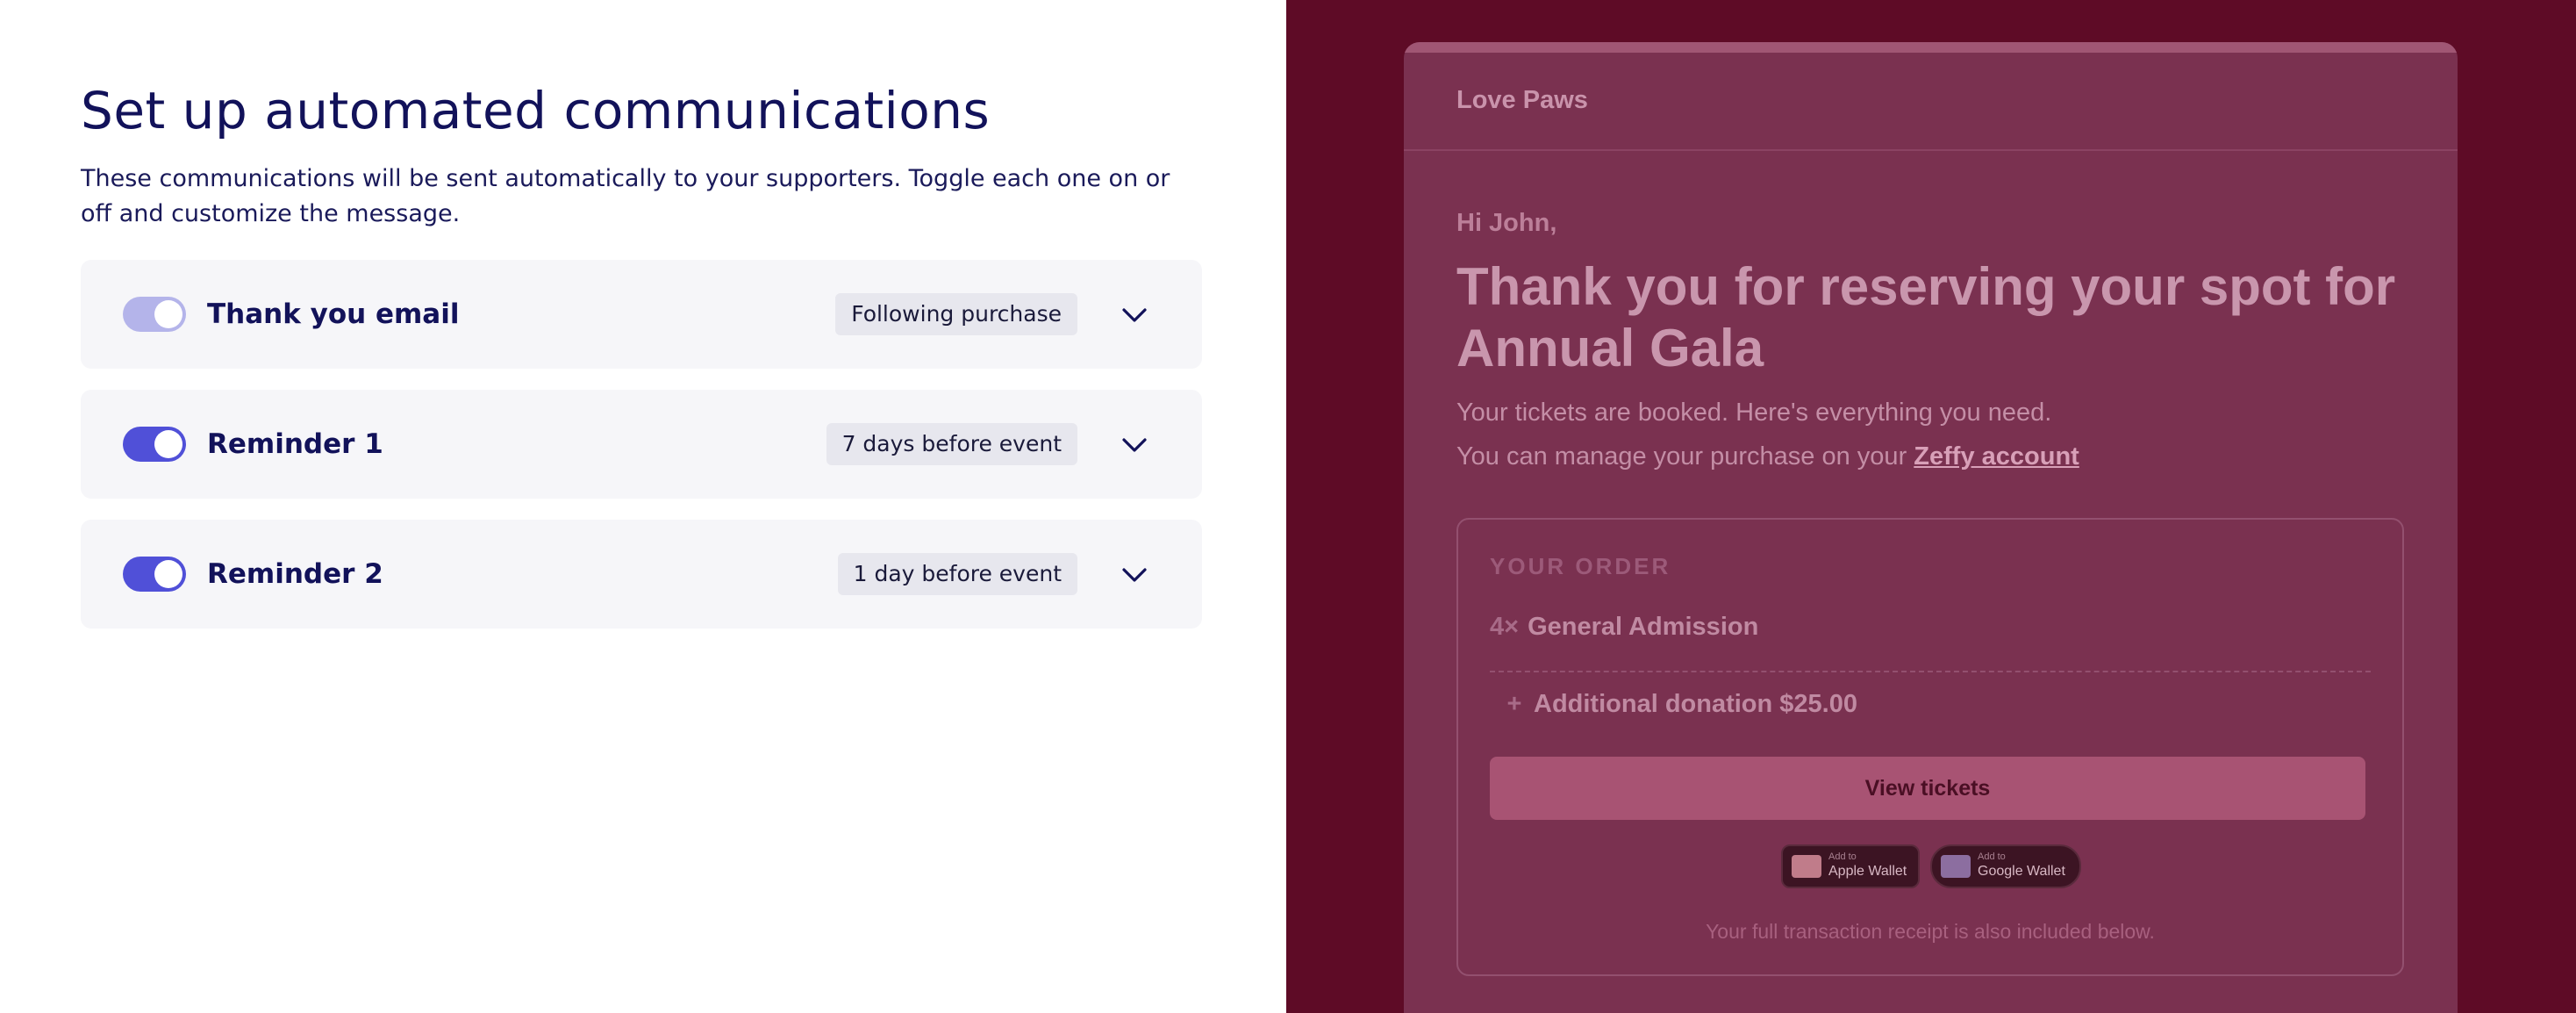 Image resolution: width=2576 pixels, height=1013 pixels. Describe the element at coordinates (641, 444) in the screenshot. I see `communication-row-reminder-1: Reminder 1 7 days before event` at that location.